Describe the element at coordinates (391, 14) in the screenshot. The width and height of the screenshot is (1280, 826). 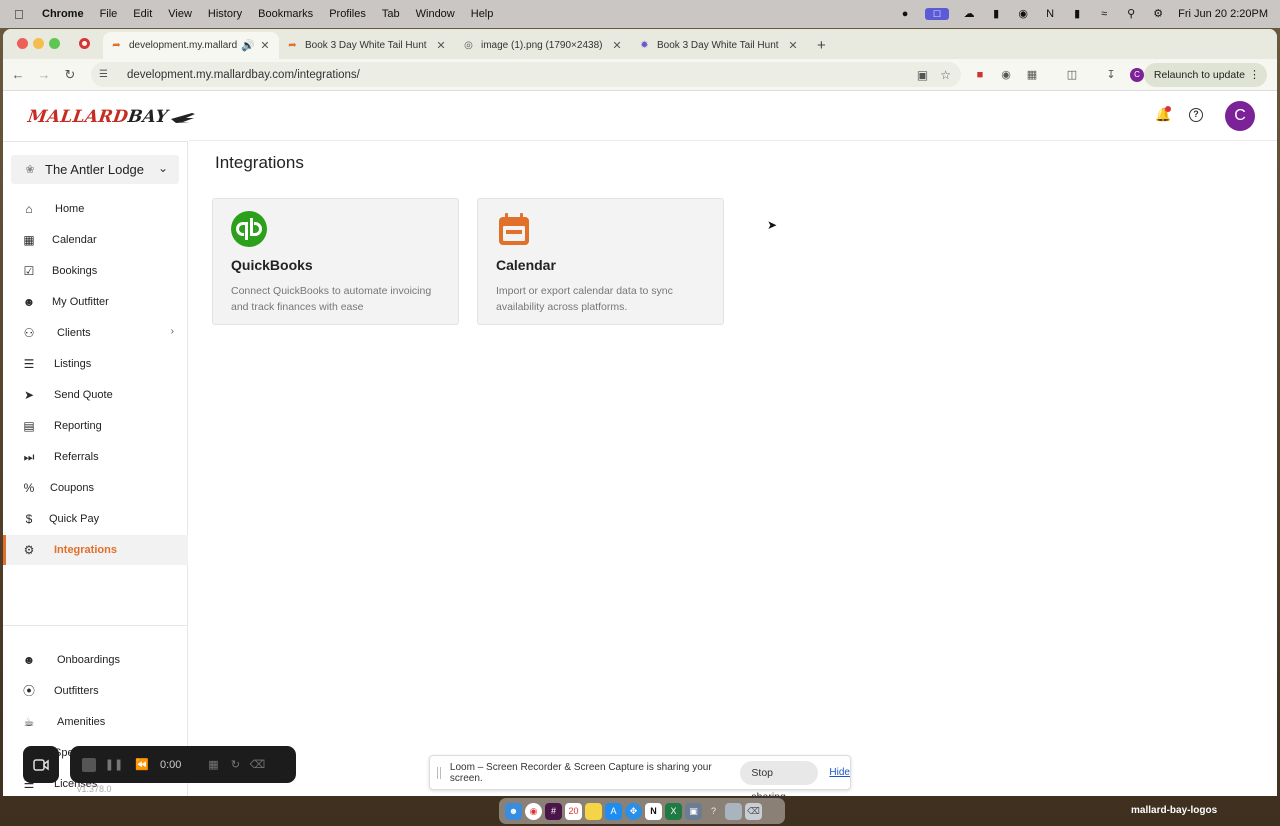
I see `menu-tab: Tab` at that location.